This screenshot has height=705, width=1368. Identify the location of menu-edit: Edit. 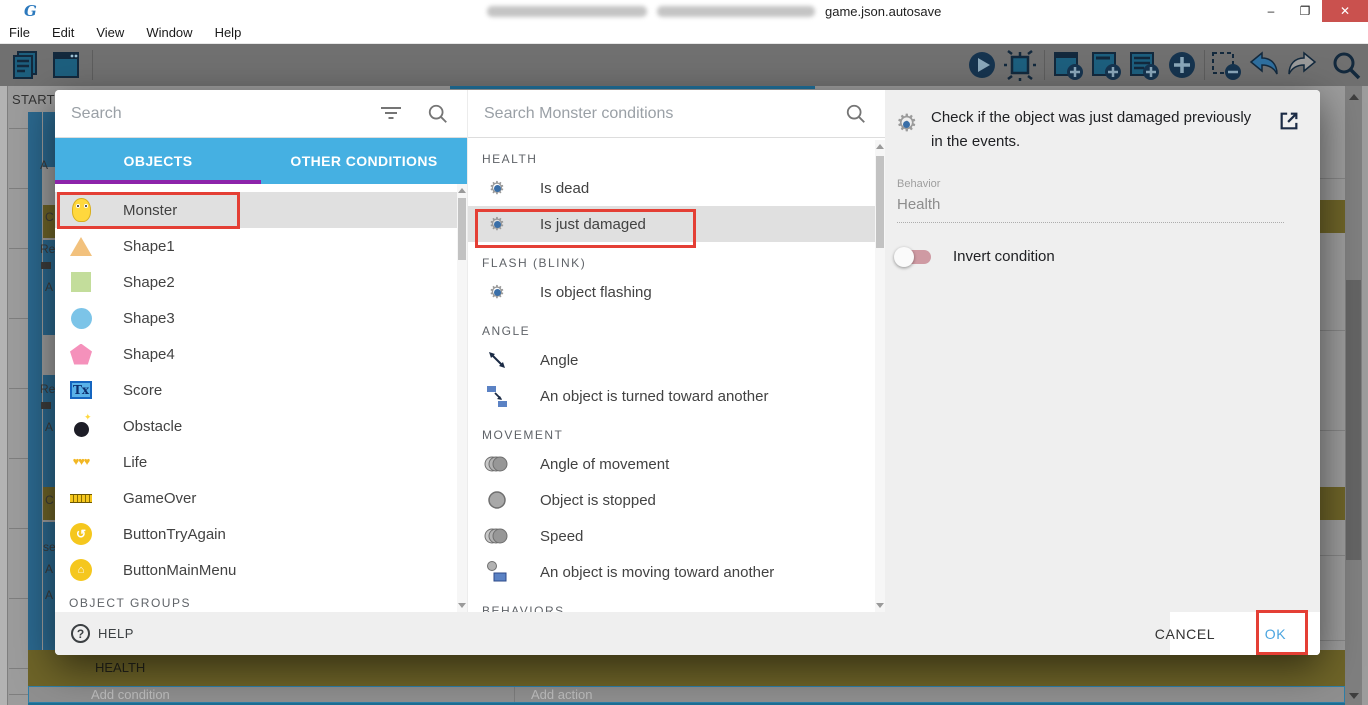
(63, 32).